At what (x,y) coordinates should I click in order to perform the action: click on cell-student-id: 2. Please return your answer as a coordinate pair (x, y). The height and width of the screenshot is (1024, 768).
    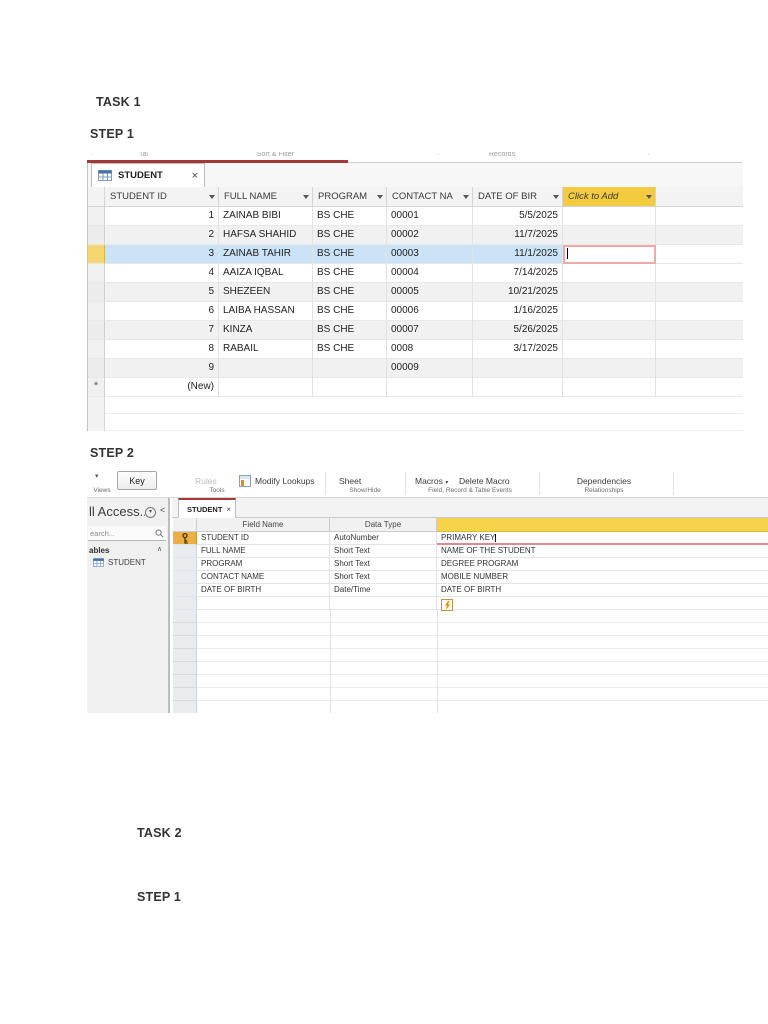
    Looking at the image, I should click on (162, 235).